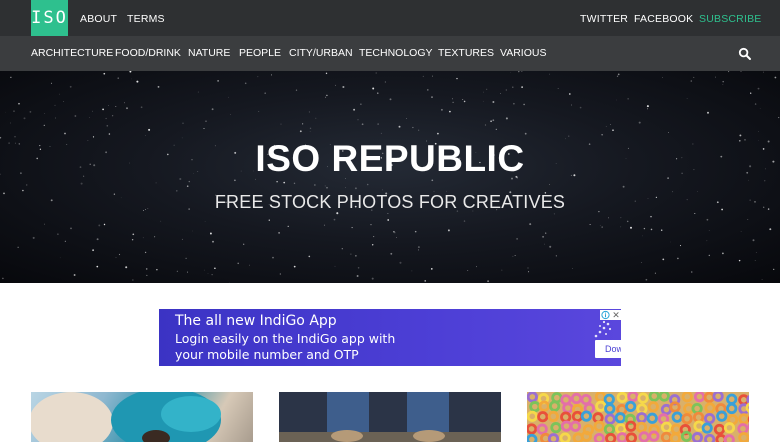  I want to click on ad-headline: The all new IndiGo App, so click(256, 321).